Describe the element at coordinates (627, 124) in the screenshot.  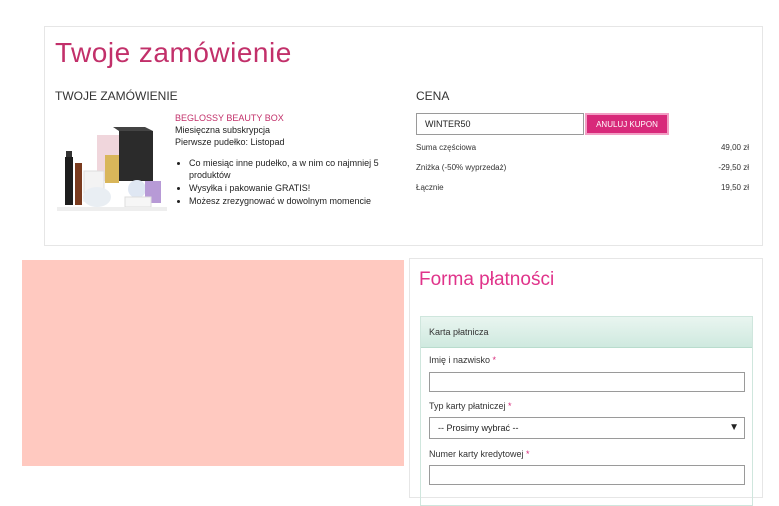
I see `cancel-coupon-button: Anuluj kupon` at that location.